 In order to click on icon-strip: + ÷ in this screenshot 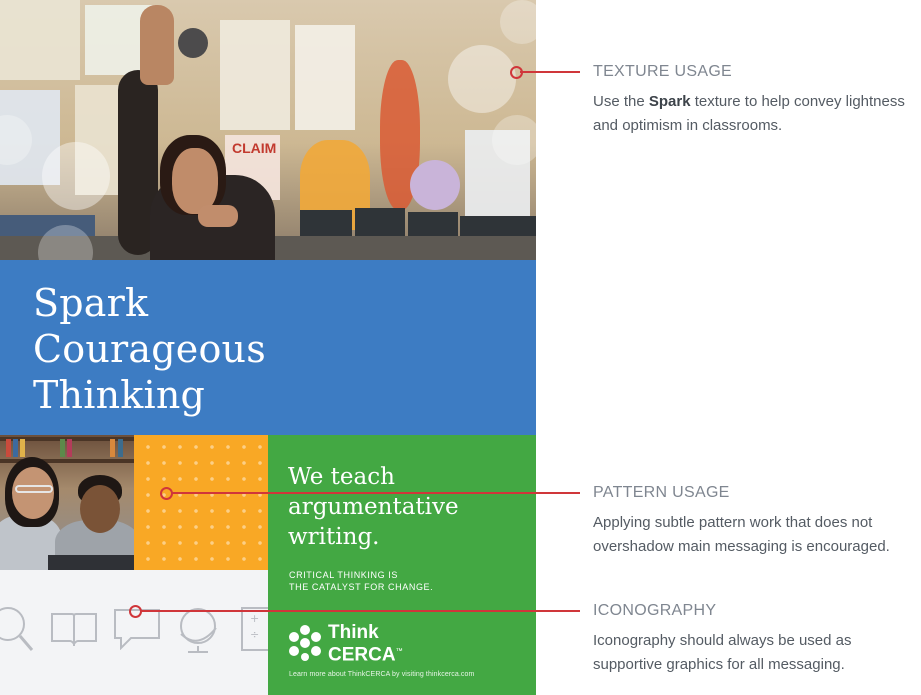, I will do `click(134, 632)`.